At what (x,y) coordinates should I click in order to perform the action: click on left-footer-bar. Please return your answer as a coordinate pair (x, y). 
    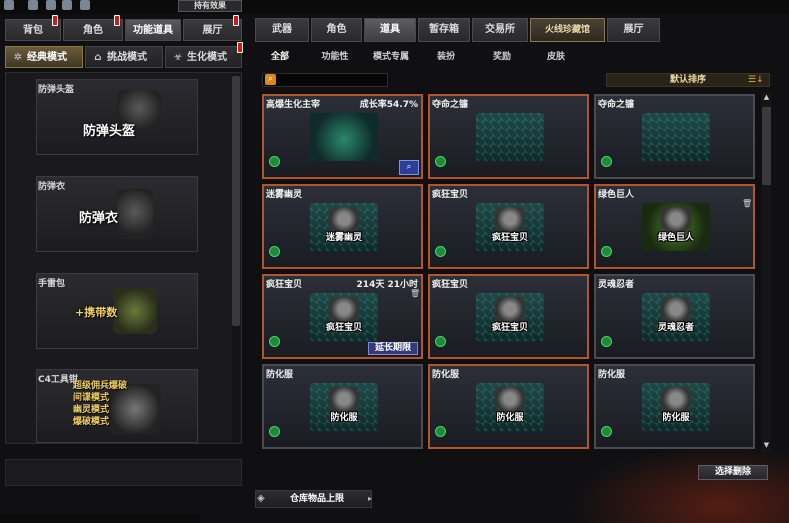
    Looking at the image, I should click on (123, 472).